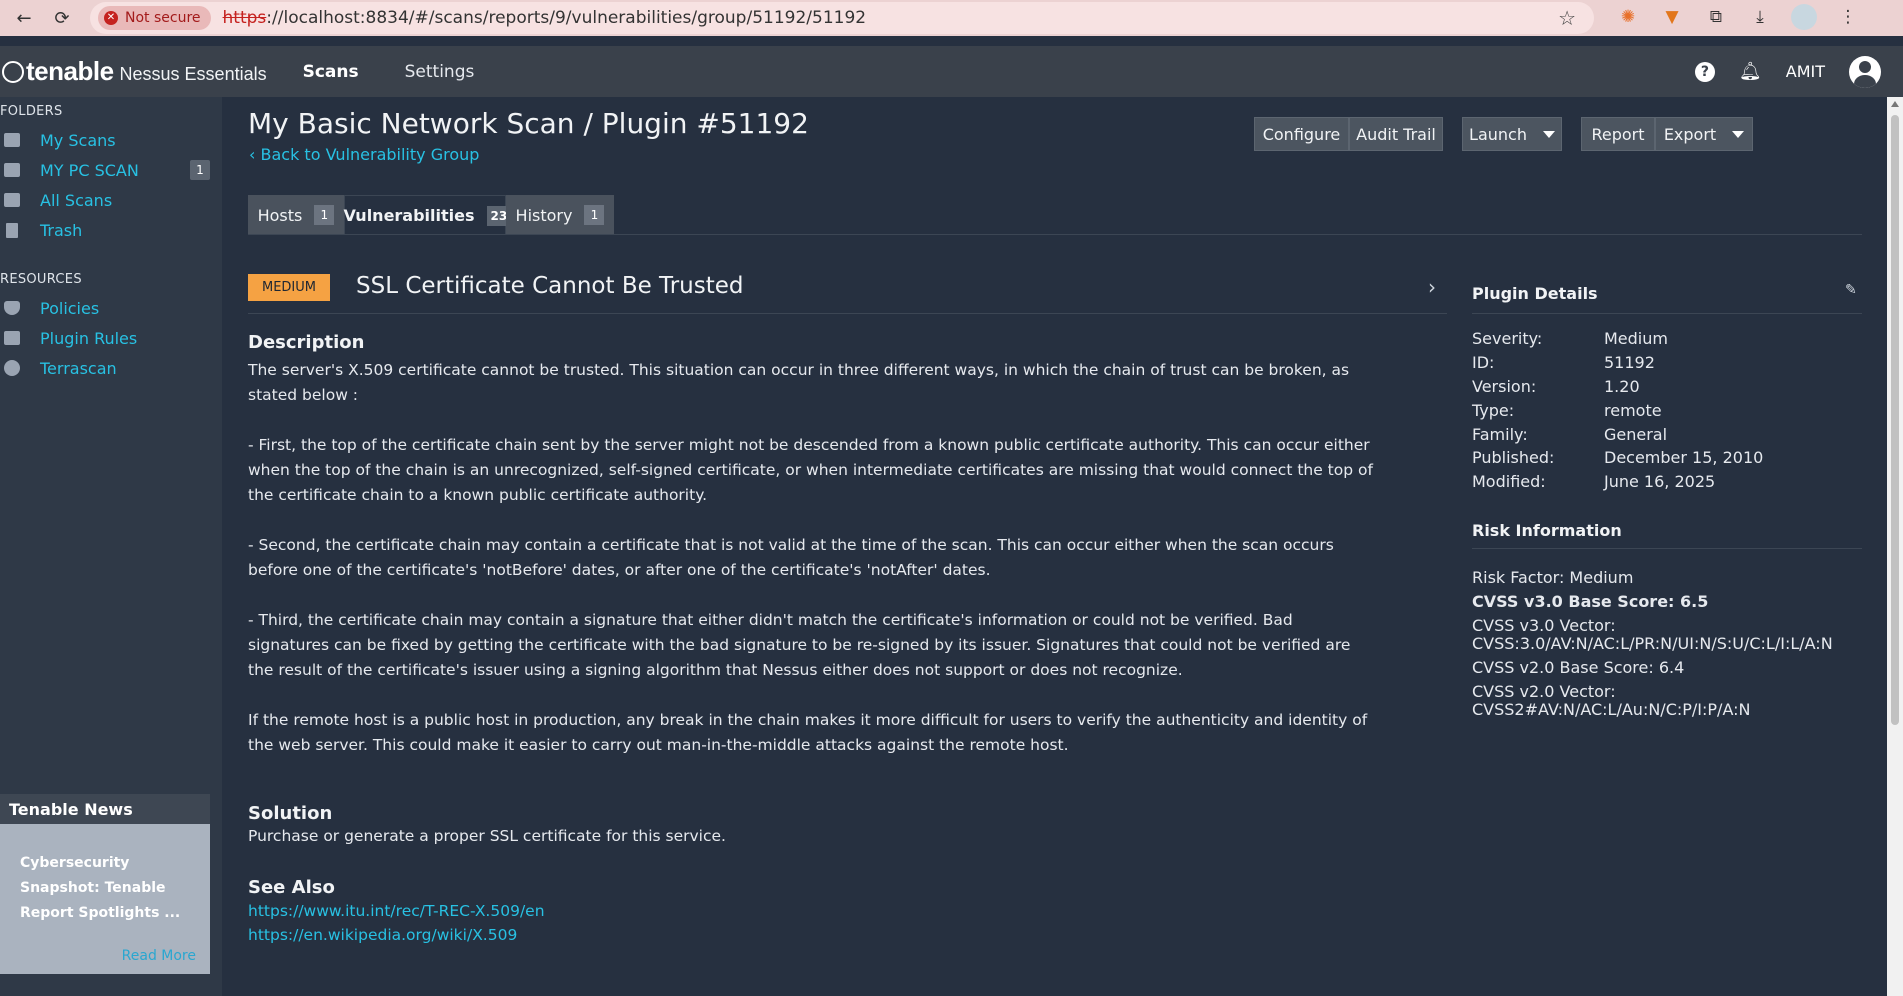  I want to click on sidebar-item-my-pc-scan: MY PC SCAN 1, so click(105, 170).